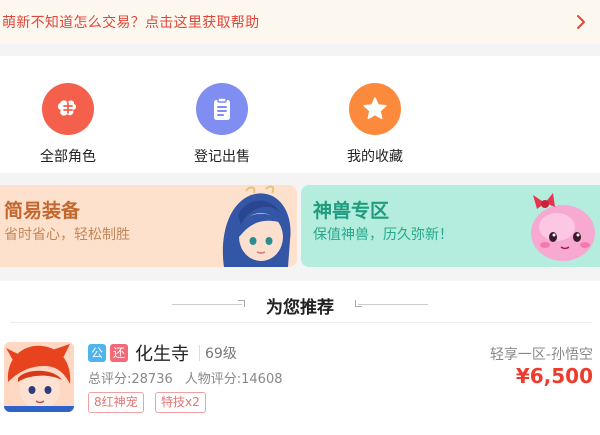 Image resolution: width=600 pixels, height=435 pixels. I want to click on banner-easy-gear-title: 简易装备, so click(42, 211).